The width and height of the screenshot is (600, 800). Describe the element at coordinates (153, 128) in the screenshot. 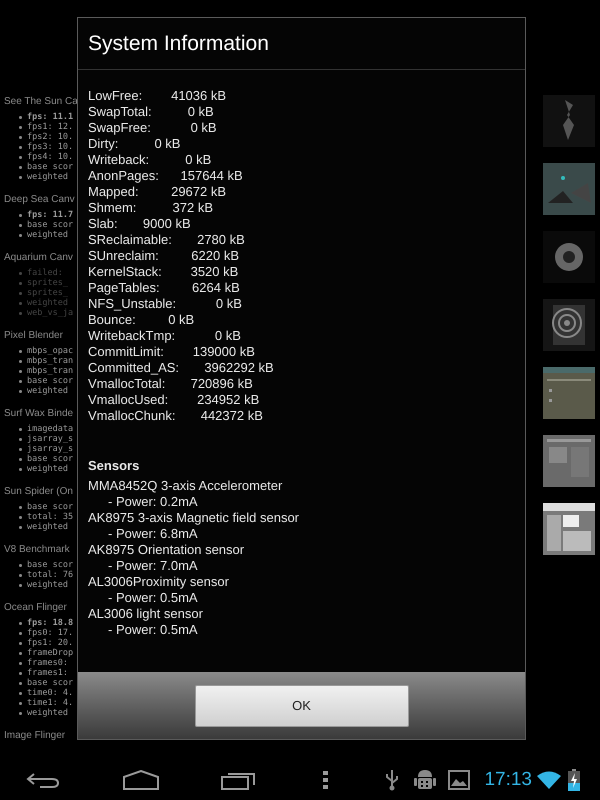

I see `memory-info-line: SwapFree: 0 kB` at that location.